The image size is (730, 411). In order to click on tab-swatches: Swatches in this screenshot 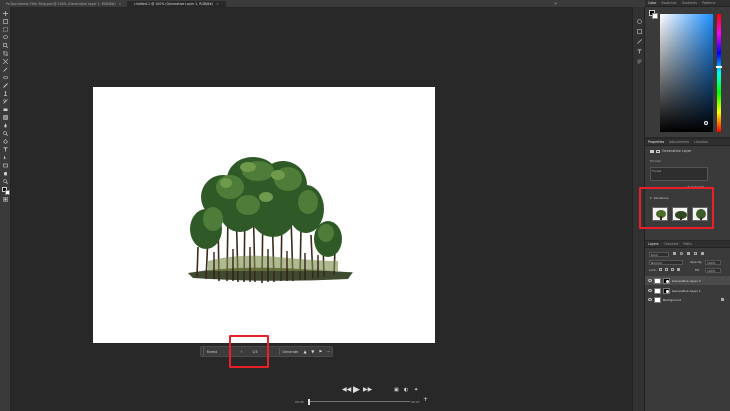, I will do `click(668, 3)`.